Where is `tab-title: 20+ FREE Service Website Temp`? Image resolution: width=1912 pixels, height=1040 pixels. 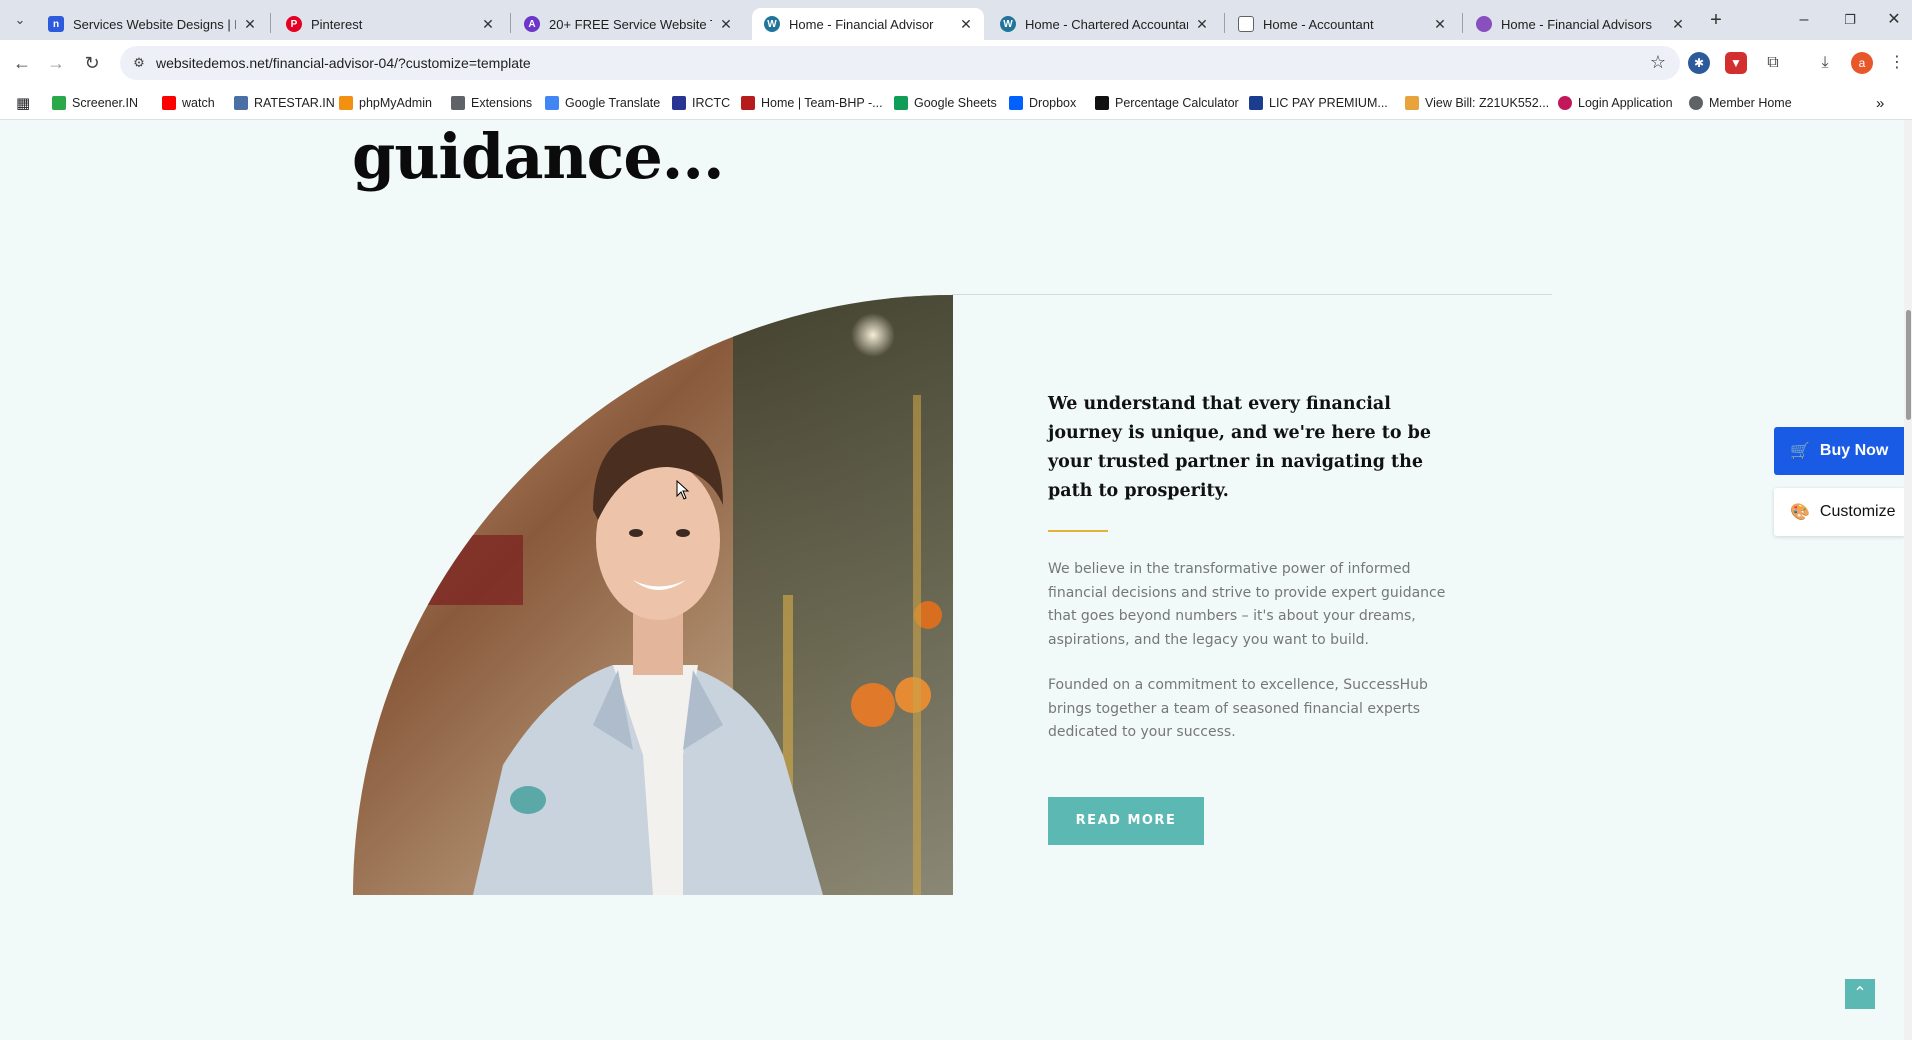
tab-title: 20+ FREE Service Website Temp is located at coordinates (630, 24).